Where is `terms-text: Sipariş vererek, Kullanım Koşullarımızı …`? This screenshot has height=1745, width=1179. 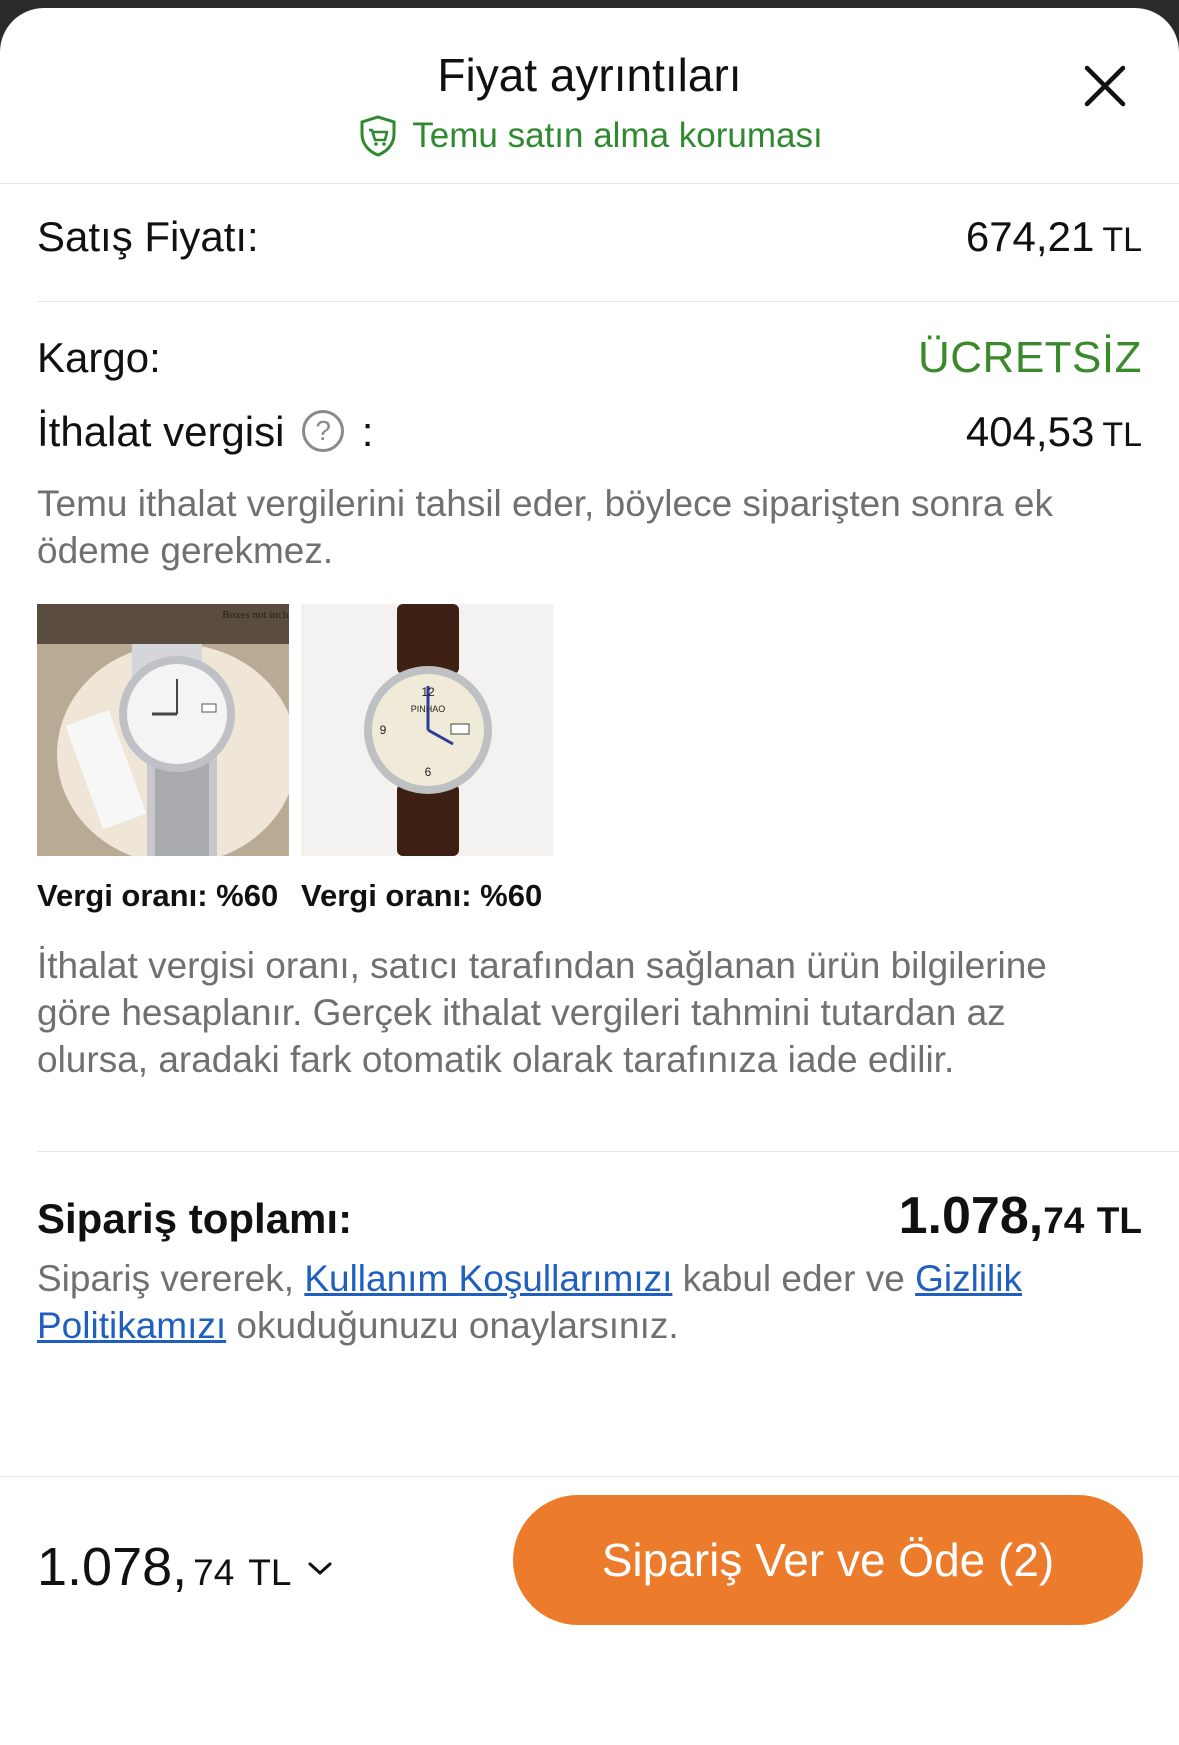 terms-text: Sipariş vererek, Kullanım Koşullarımızı … is located at coordinates (583, 1302).